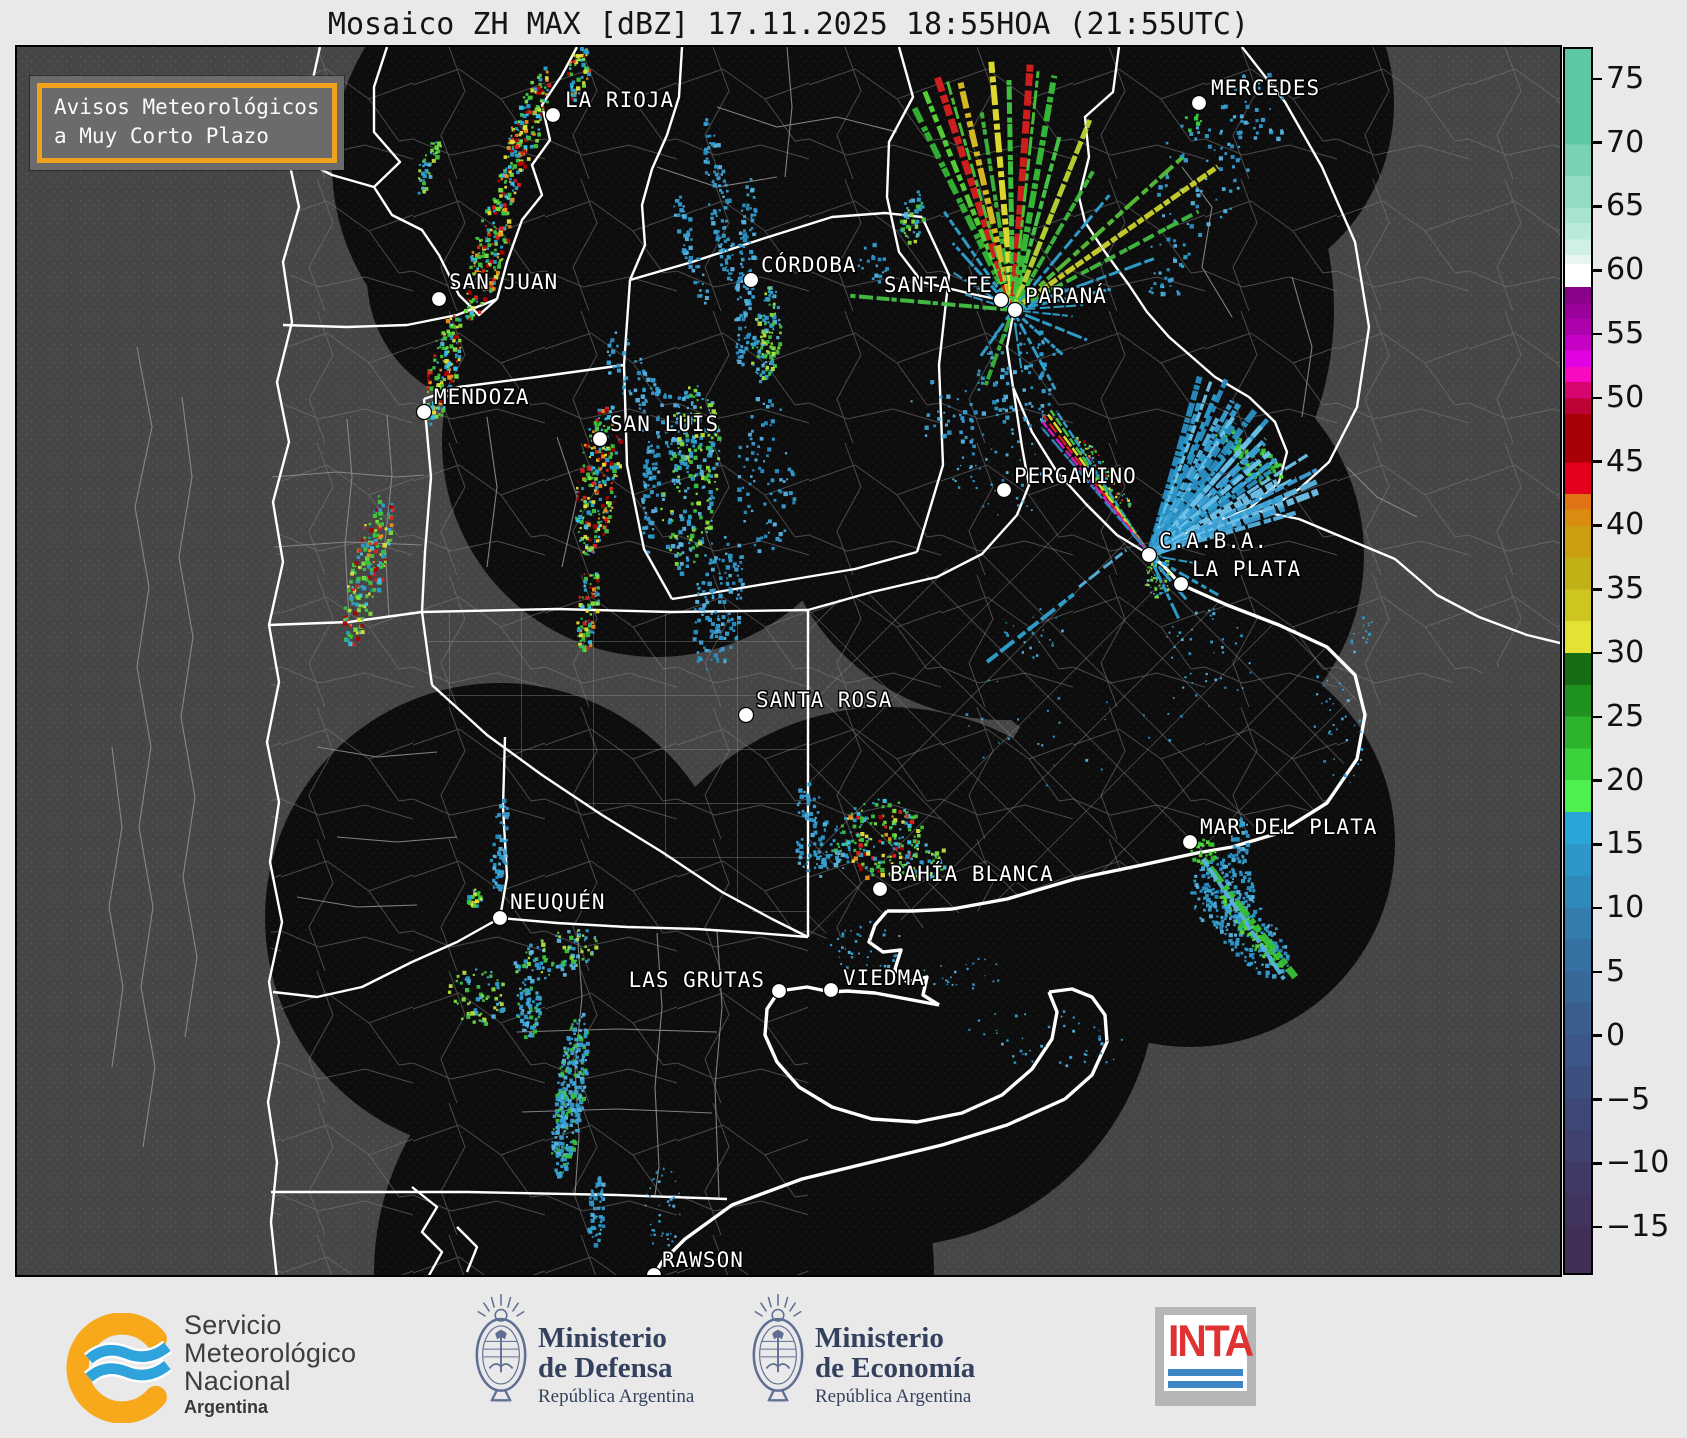  Describe the element at coordinates (1625, 653) in the screenshot. I see `colorbar-tick-label: 30` at that location.